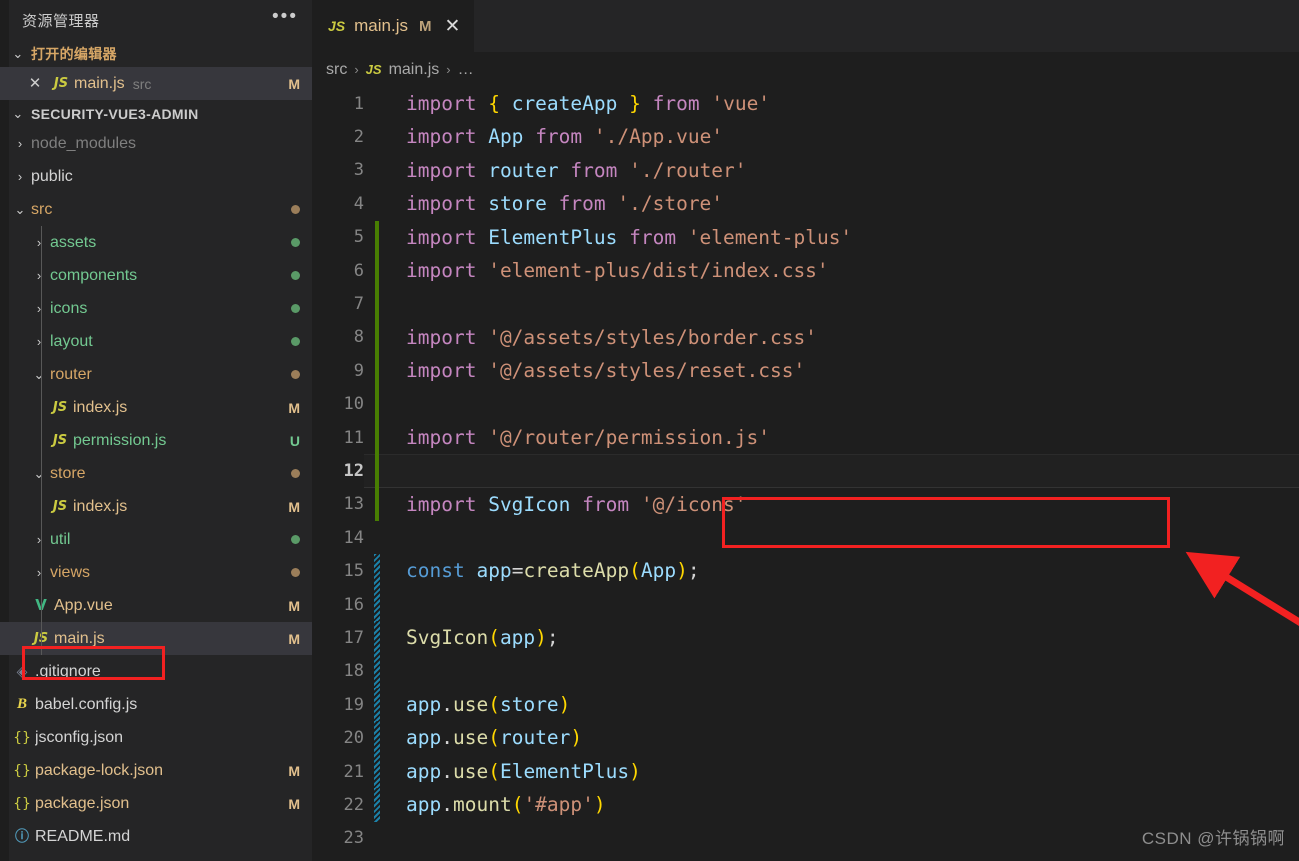 The width and height of the screenshot is (1299, 861). I want to click on tree-folder-row: › node_modules, so click(156, 143).